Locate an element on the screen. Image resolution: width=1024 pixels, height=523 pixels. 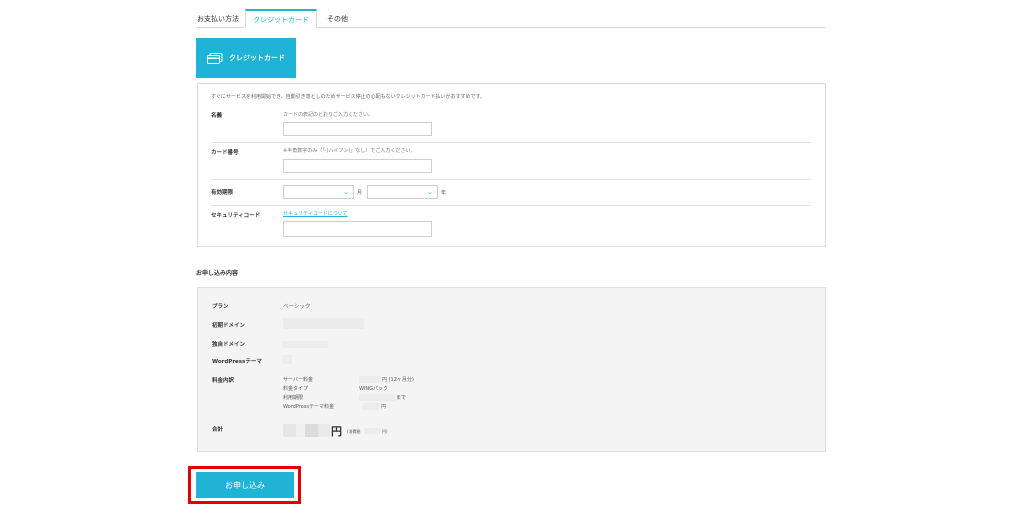
fee-row-name: 利用期限 is located at coordinates (293, 398).